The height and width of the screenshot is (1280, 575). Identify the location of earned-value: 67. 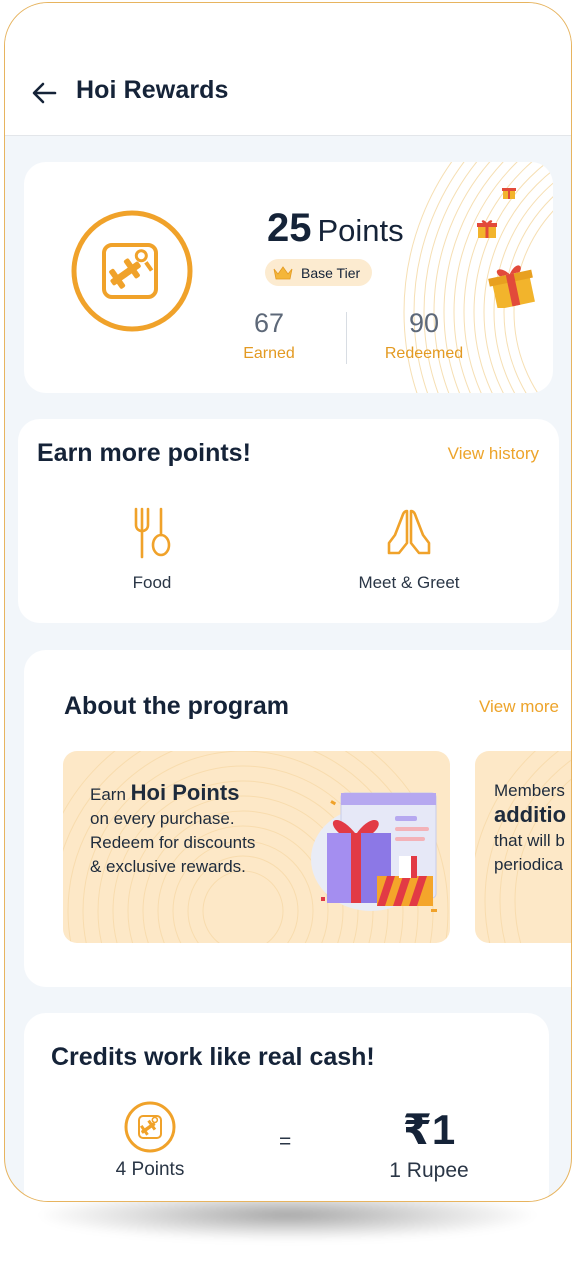
(269, 323).